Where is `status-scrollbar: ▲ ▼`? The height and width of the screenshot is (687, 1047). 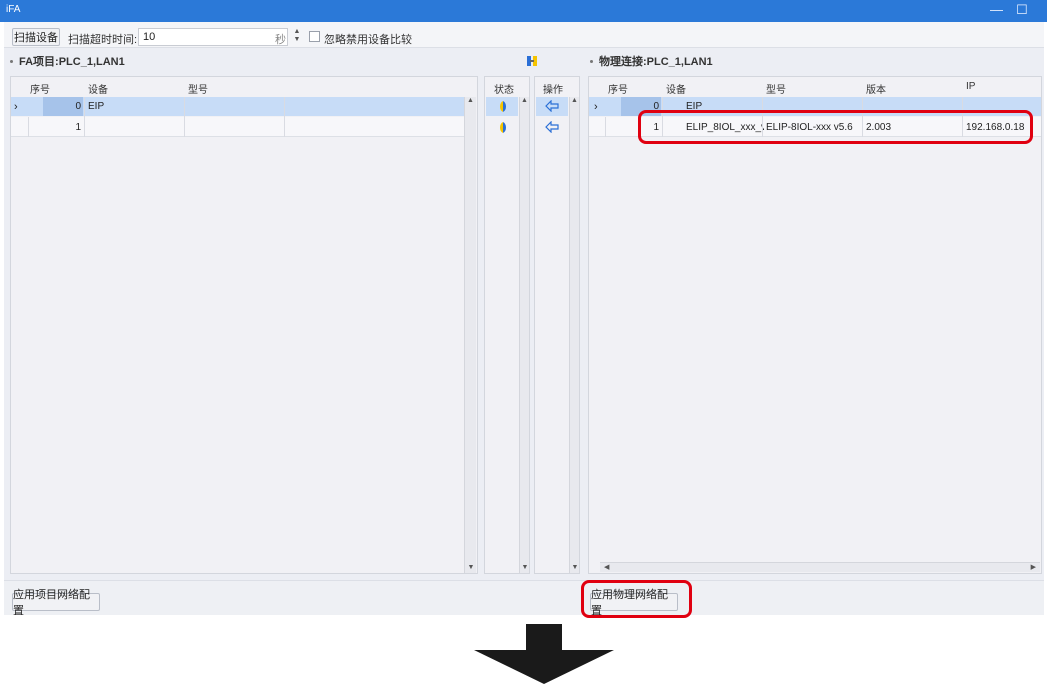
status-scrollbar: ▲ ▼ is located at coordinates (524, 335).